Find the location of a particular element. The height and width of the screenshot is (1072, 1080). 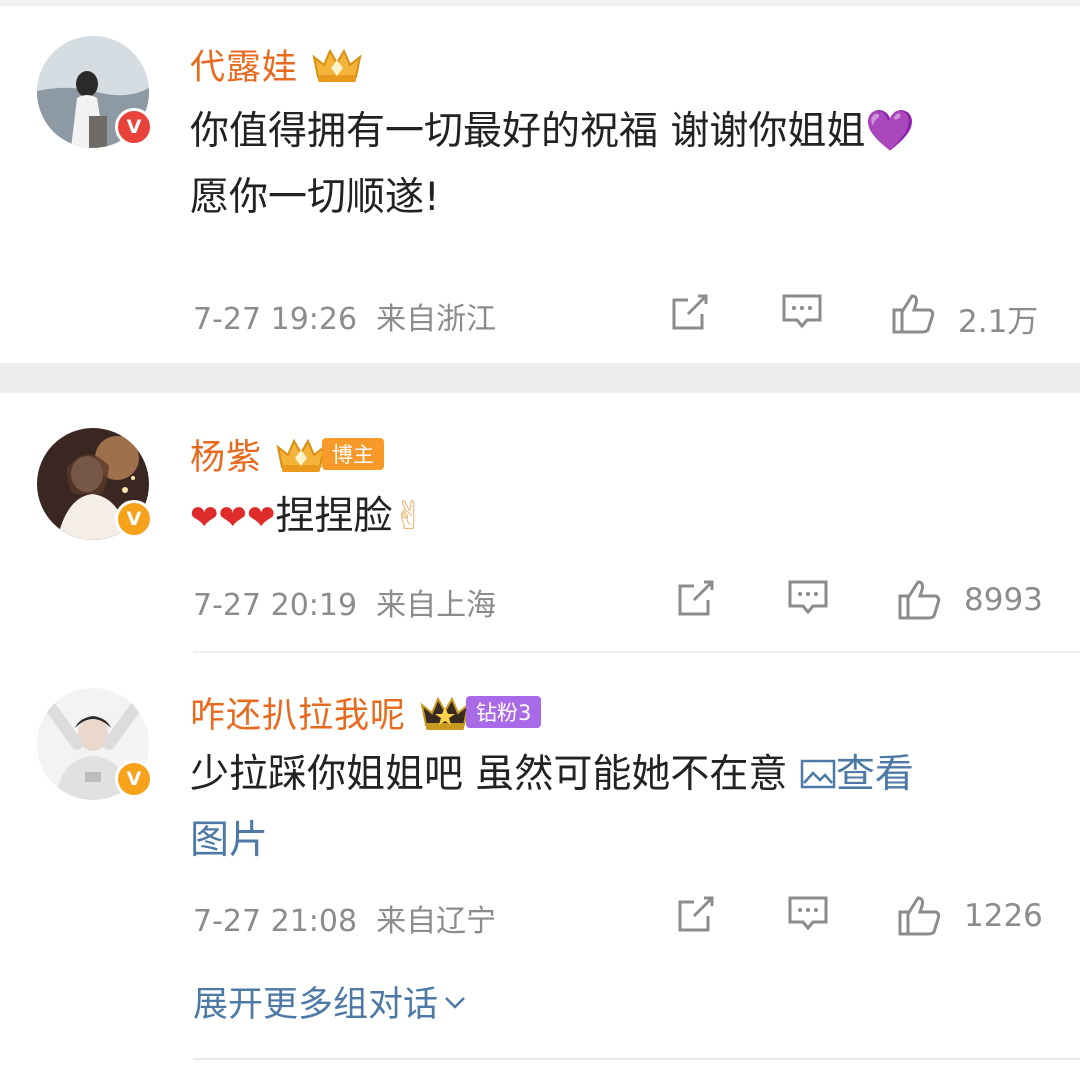

view-image-link-text: 图片 is located at coordinates (229, 840).